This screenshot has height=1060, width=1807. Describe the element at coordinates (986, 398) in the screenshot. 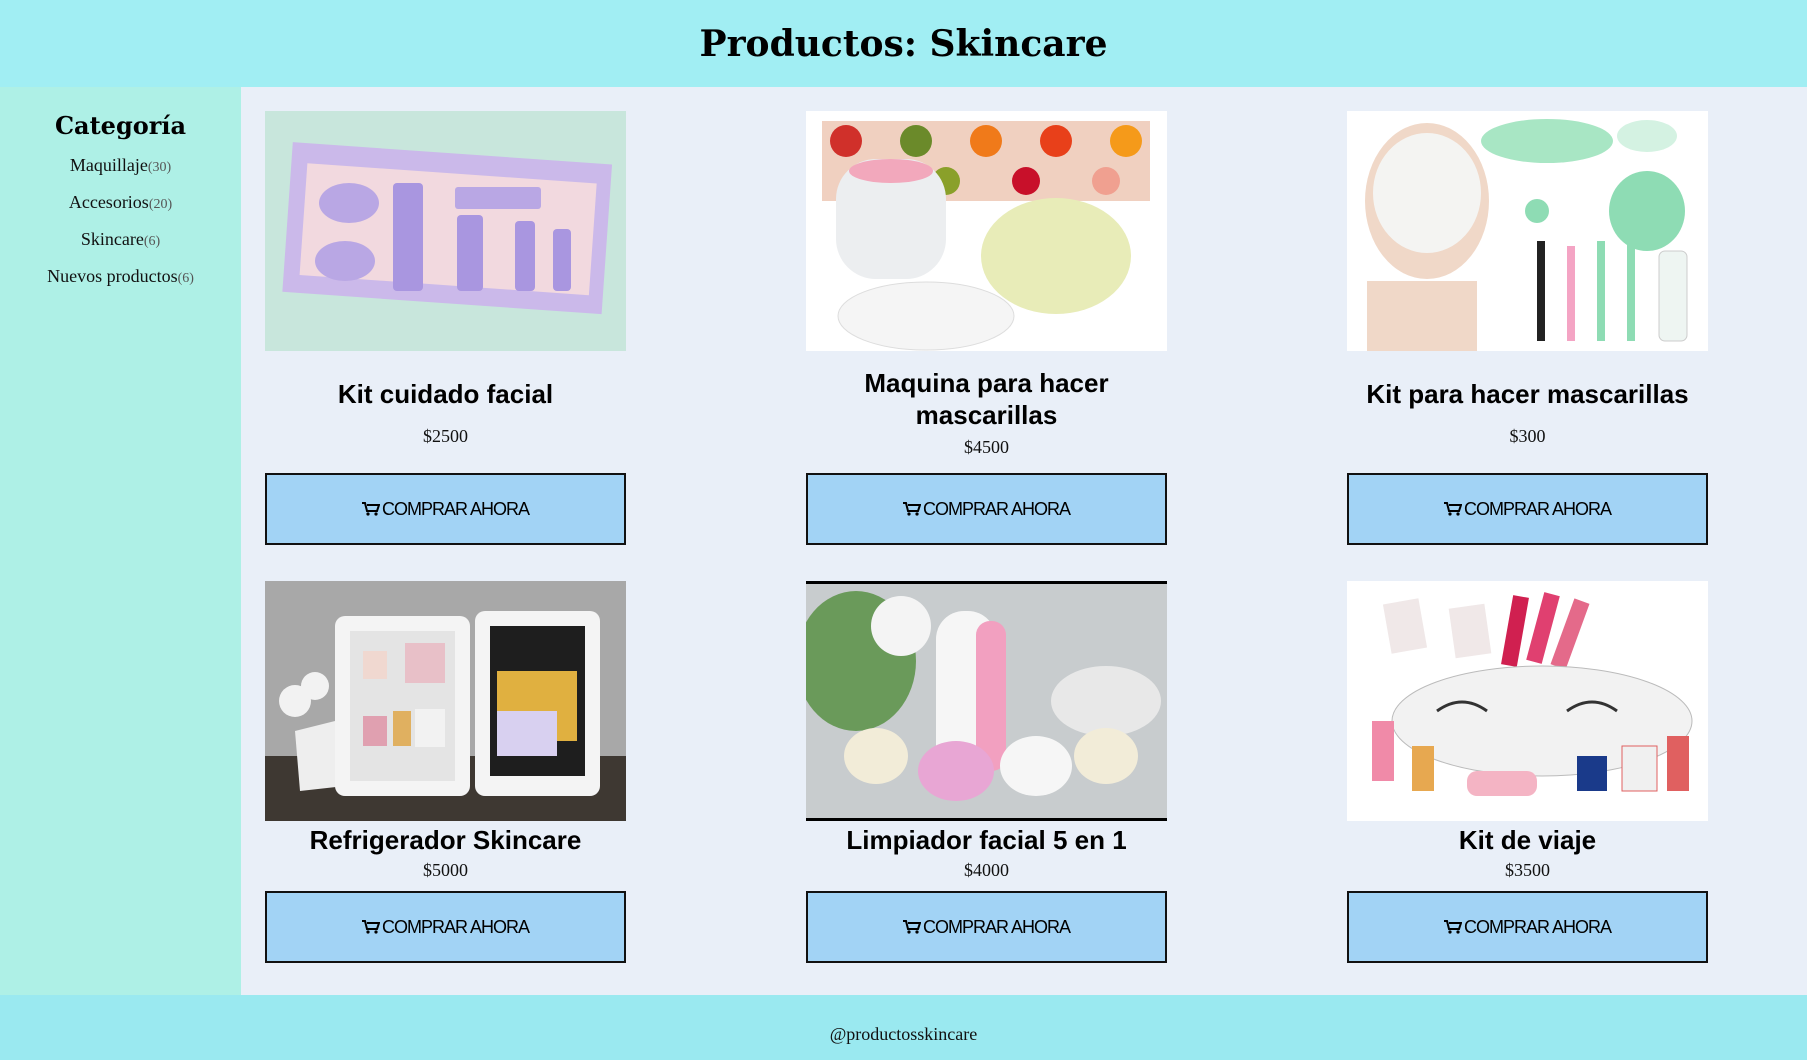

I see `product-title: Maquina para hacer mascarillas` at that location.